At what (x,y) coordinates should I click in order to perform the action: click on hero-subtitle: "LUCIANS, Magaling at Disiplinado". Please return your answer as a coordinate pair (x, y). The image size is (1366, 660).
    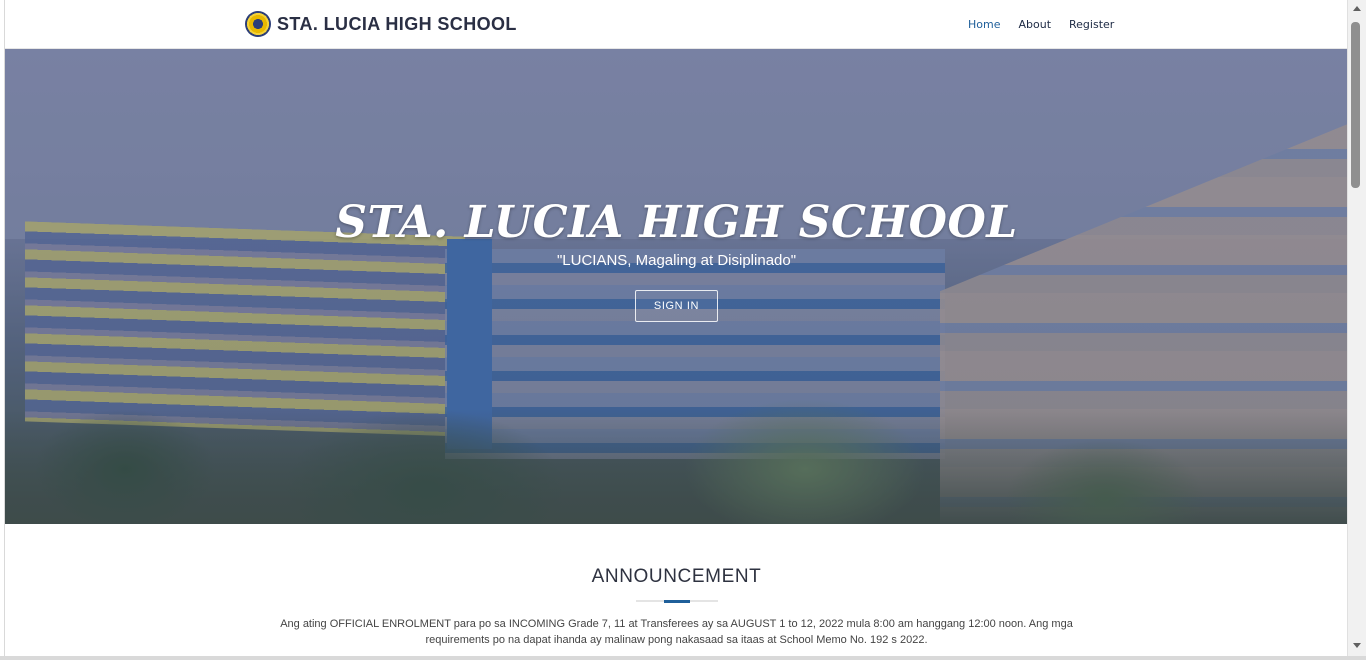
    Looking at the image, I should click on (676, 260).